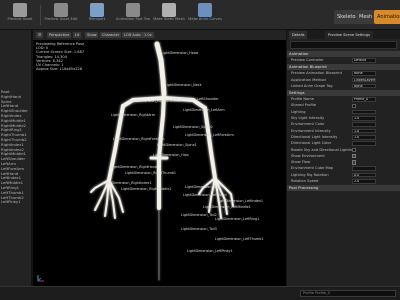 This screenshot has width=400, height=300. What do you see at coordinates (364, 60) in the screenshot?
I see `property-value-field: Default` at bounding box center [364, 60].